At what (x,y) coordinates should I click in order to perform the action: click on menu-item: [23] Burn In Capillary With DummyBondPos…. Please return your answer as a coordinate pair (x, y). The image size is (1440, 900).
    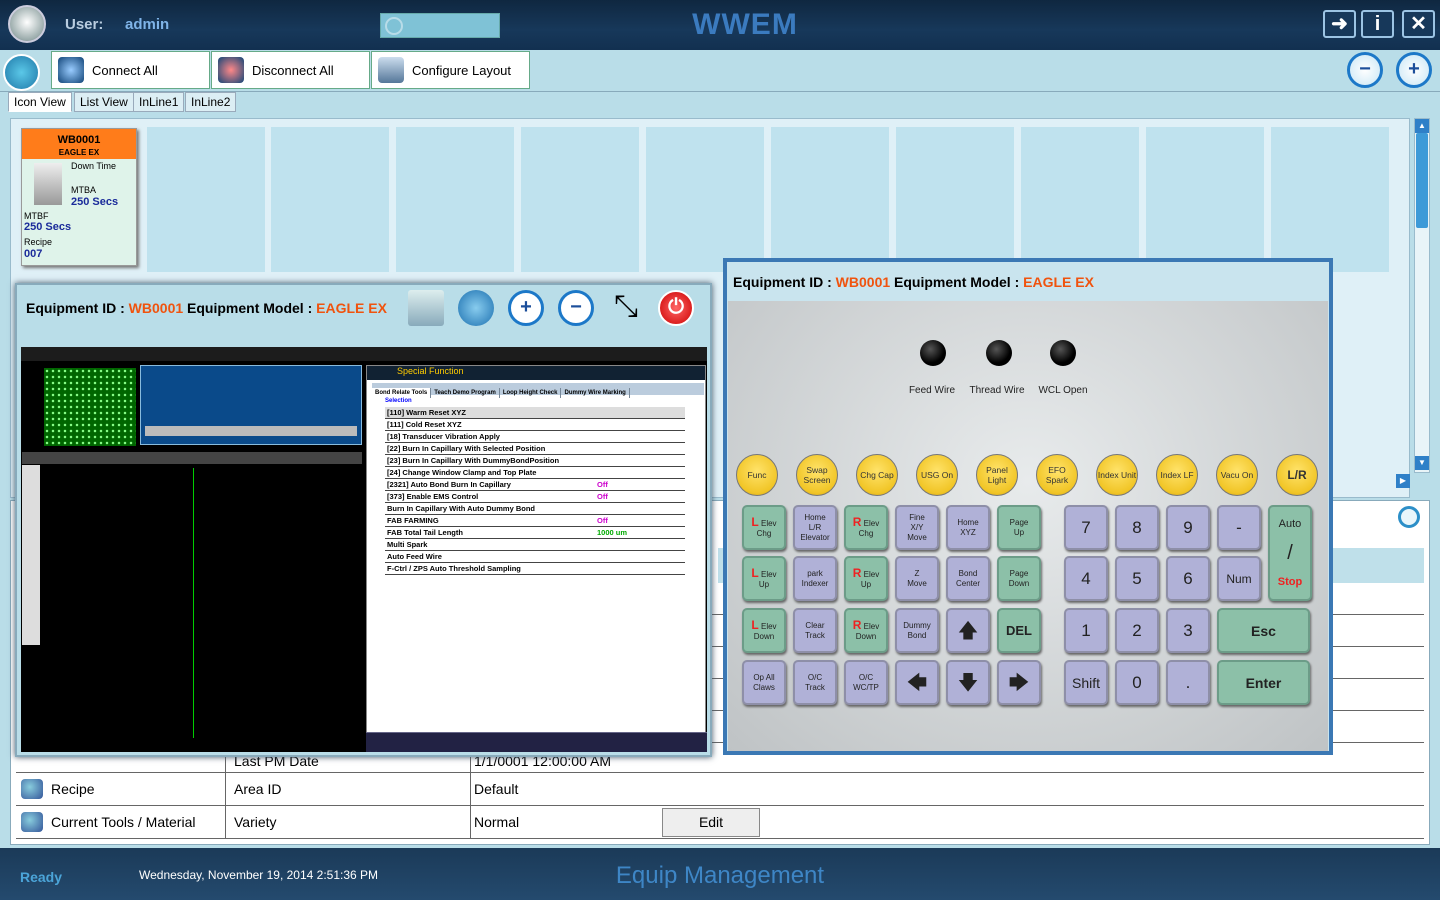
    Looking at the image, I should click on (535, 461).